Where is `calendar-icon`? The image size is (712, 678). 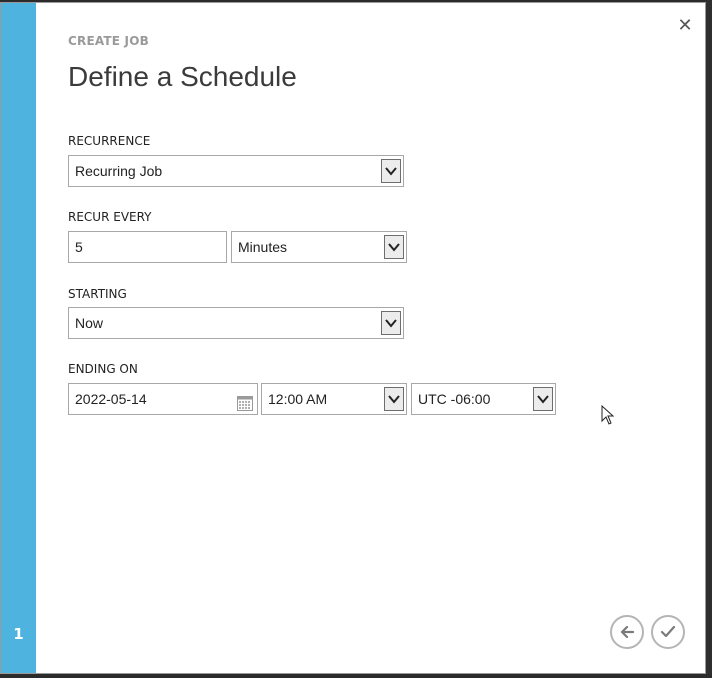
calendar-icon is located at coordinates (245, 406).